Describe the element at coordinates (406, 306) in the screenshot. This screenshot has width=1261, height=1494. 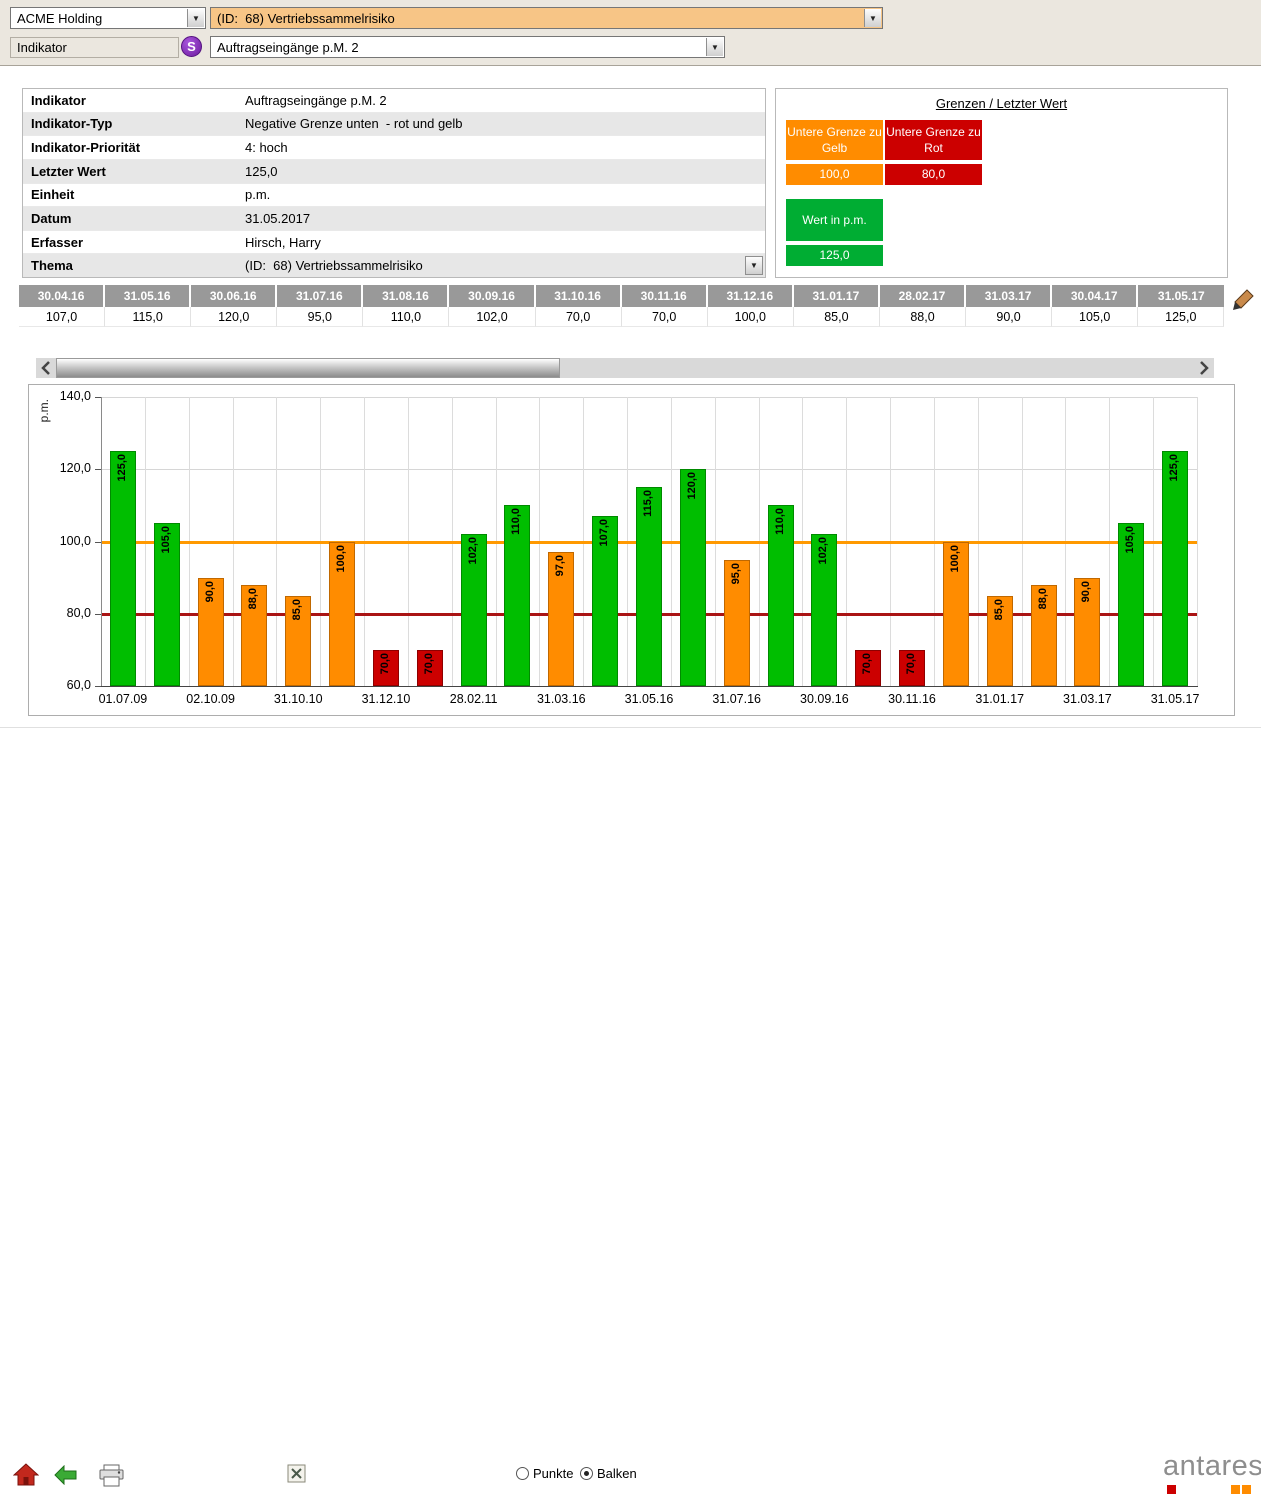
I see `history-column: 31.08.16 110,0` at that location.